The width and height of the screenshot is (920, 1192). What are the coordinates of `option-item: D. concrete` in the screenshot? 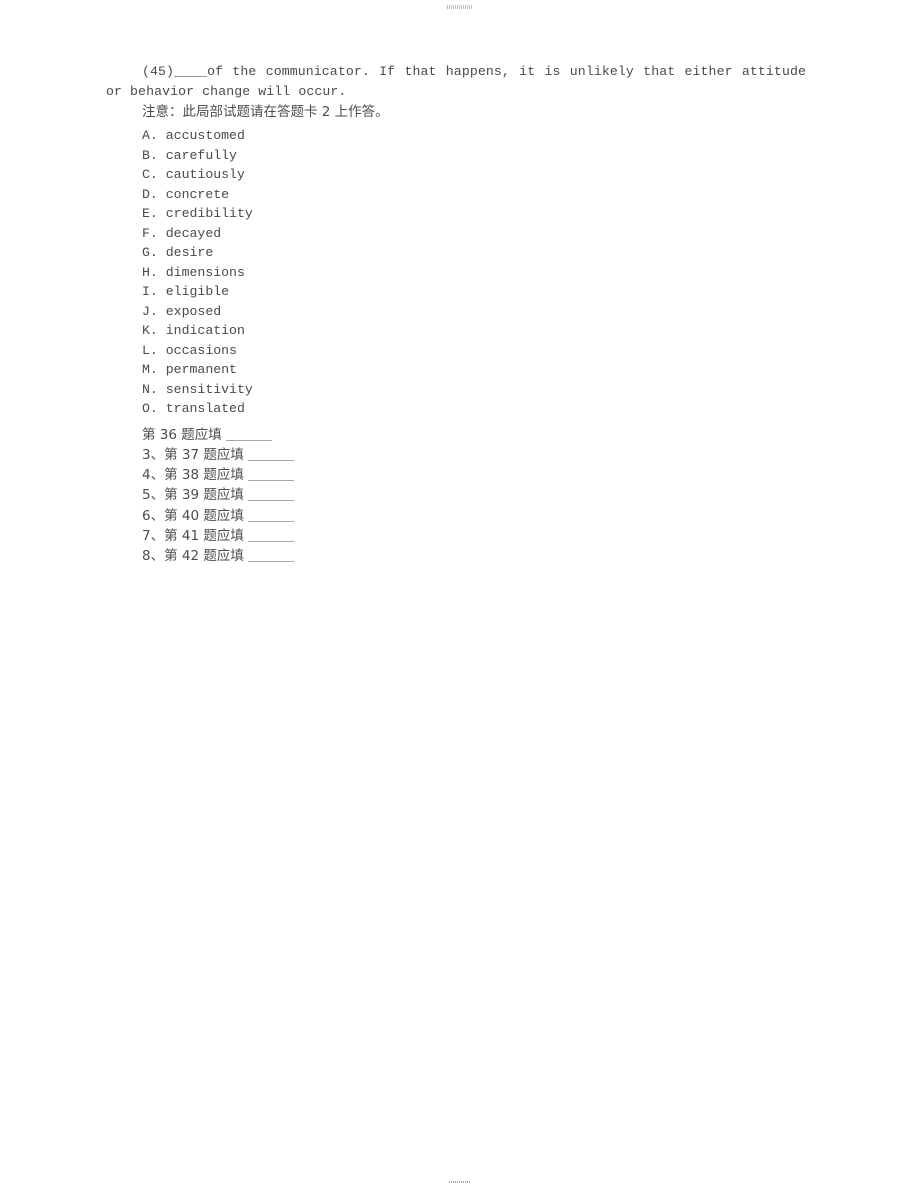 It's located at (474, 195).